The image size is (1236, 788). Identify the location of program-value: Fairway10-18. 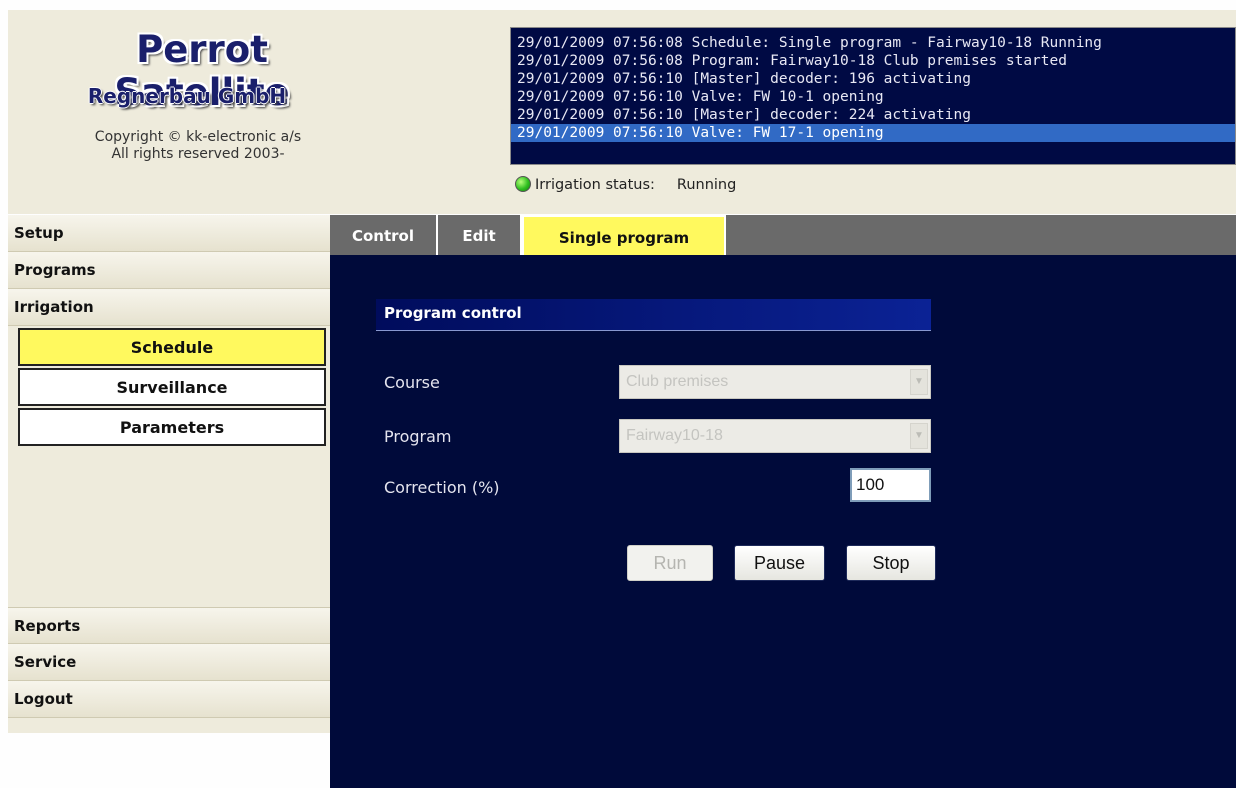
(674, 435).